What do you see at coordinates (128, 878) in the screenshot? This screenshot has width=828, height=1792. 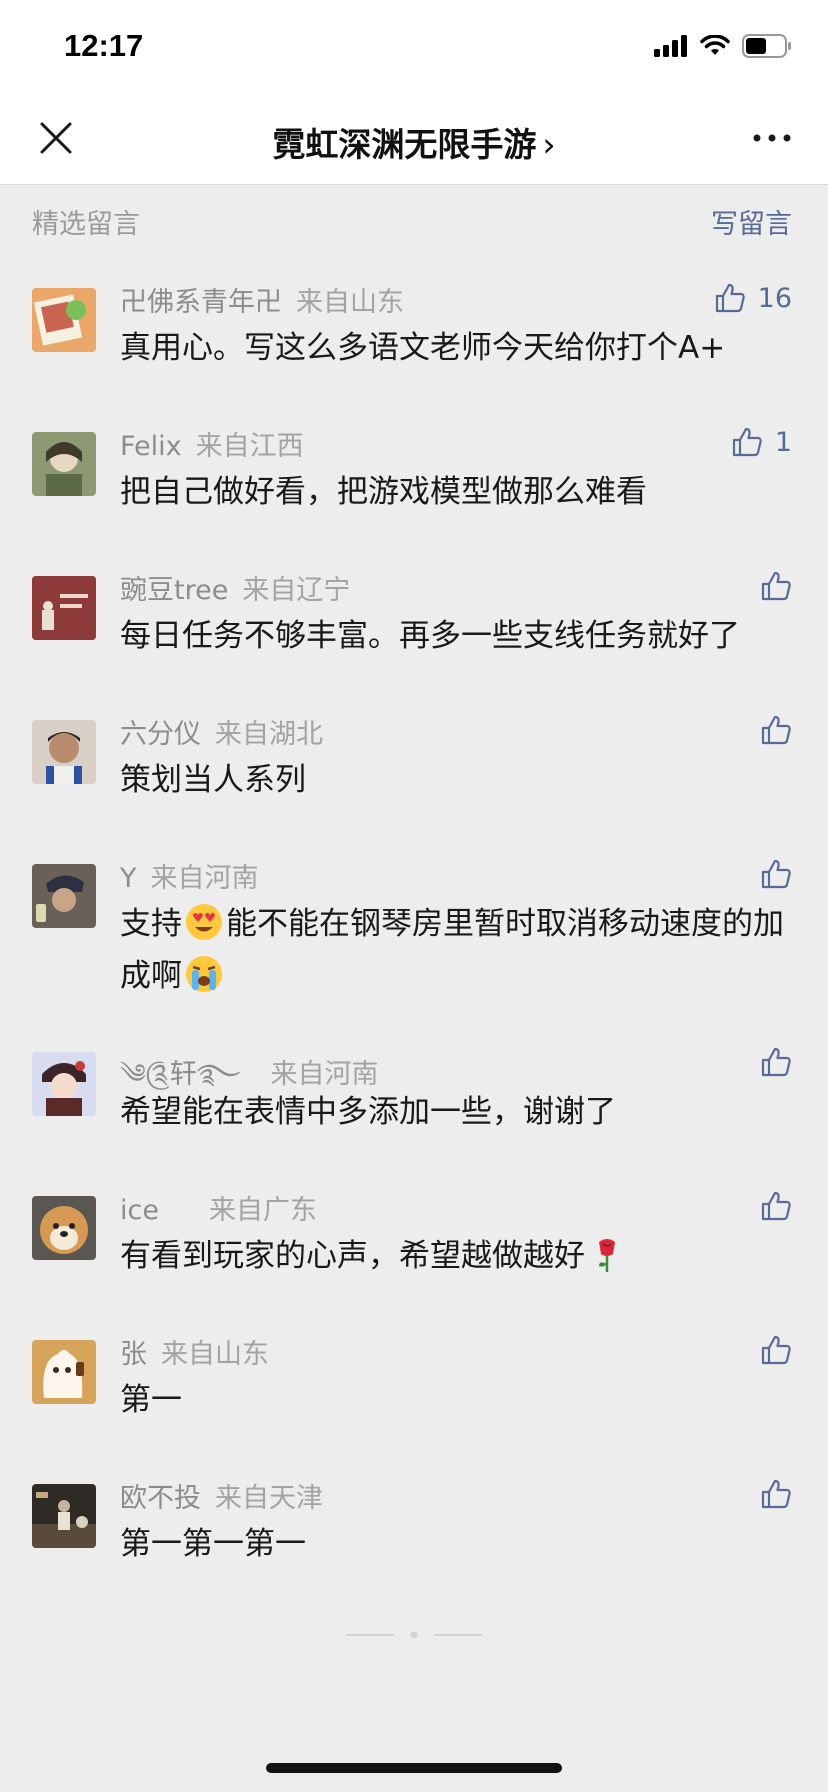 I see `commenter-name: Y` at bounding box center [128, 878].